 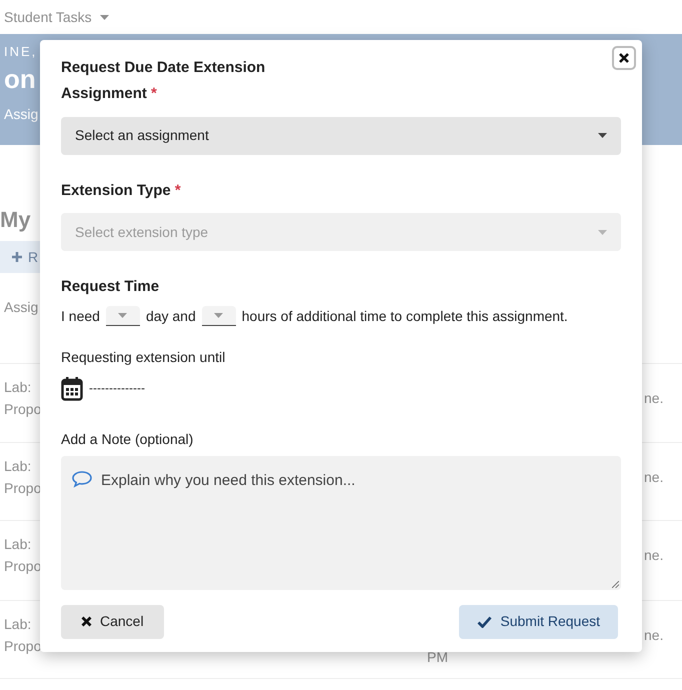 I want to click on submit-button: Submit Request, so click(x=538, y=621).